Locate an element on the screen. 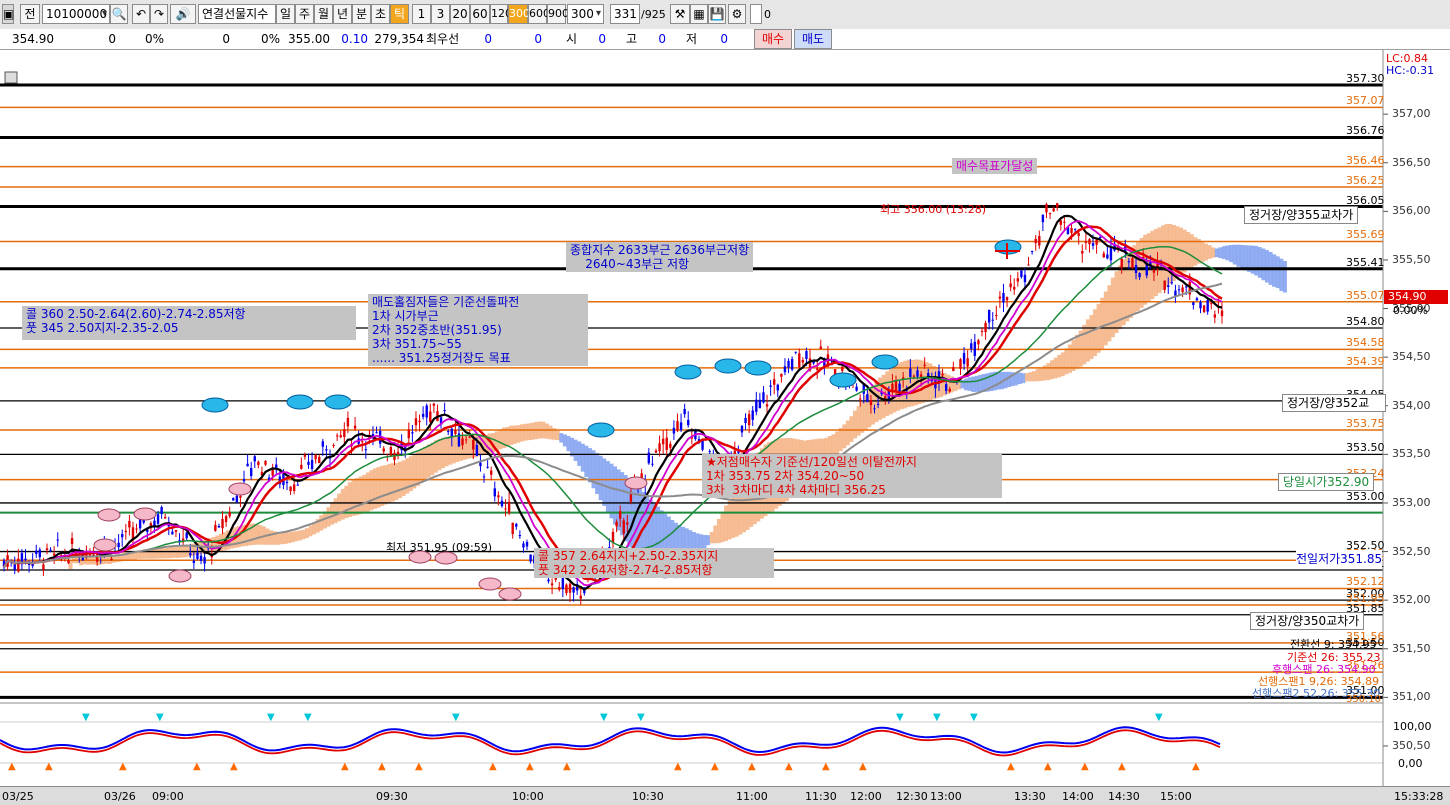 The width and height of the screenshot is (1450, 805). tick-300-button: 300 is located at coordinates (519, 14).